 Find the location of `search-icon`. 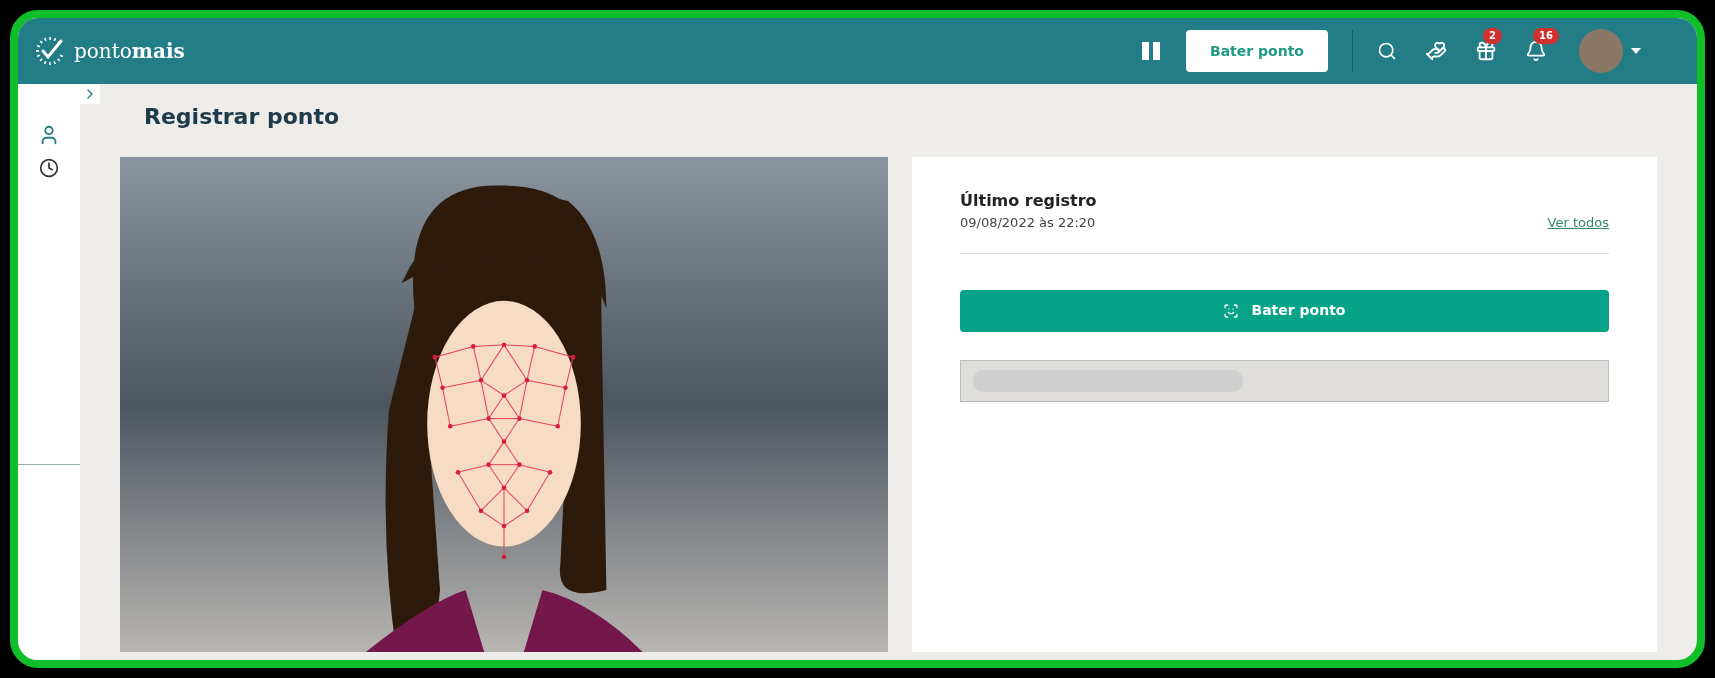

search-icon is located at coordinates (1387, 51).